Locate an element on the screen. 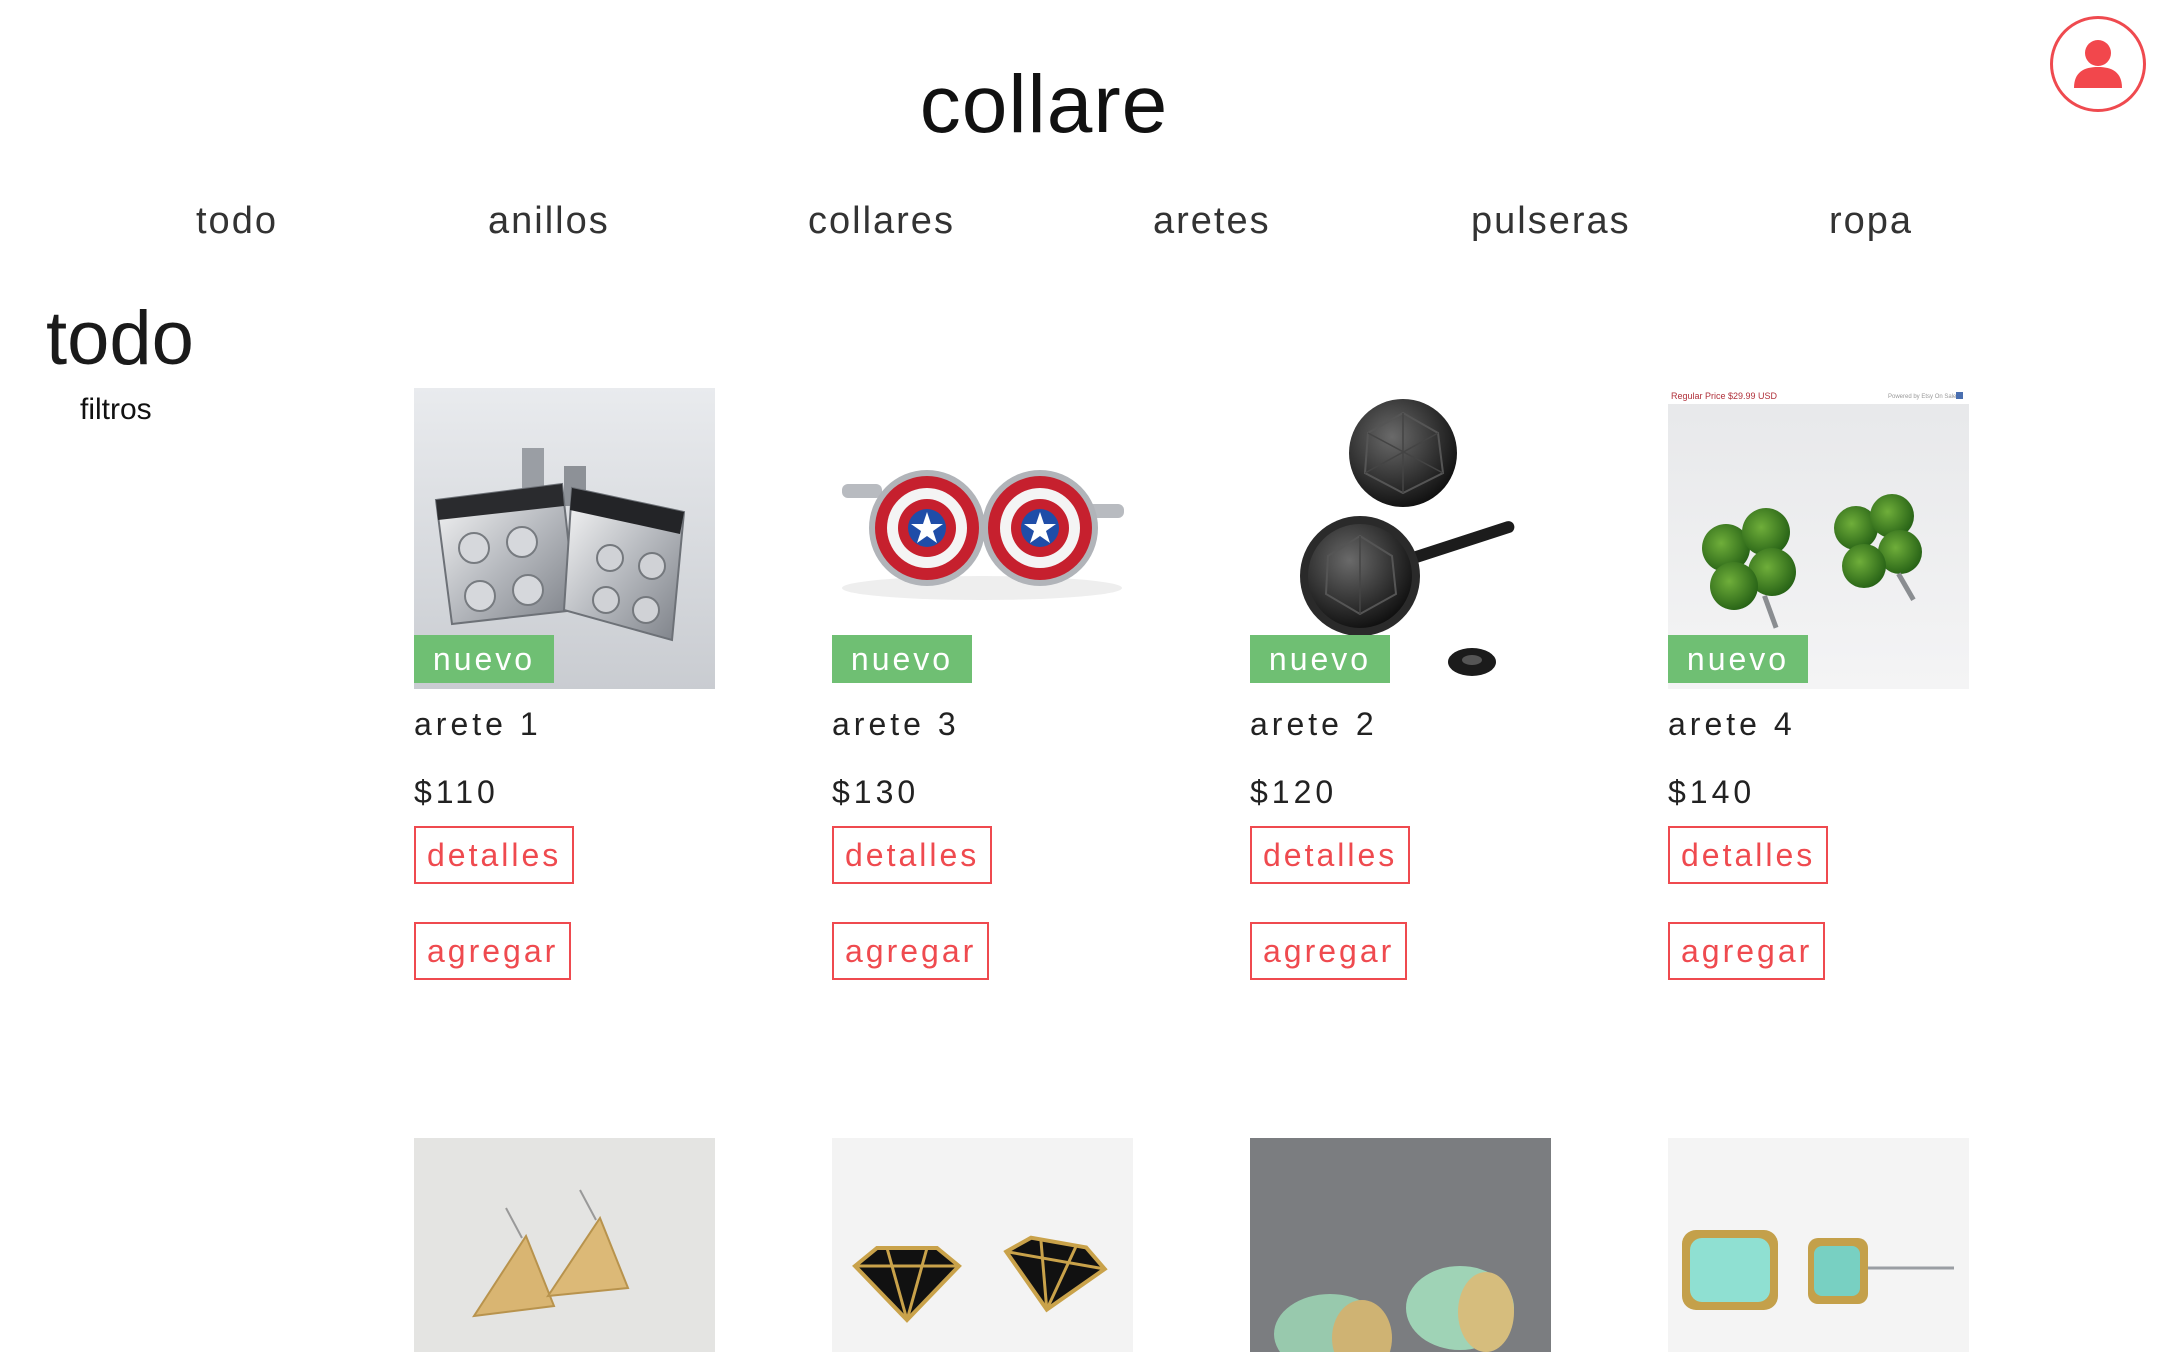 The width and height of the screenshot is (2160, 1352). nav-item-ropa: ropa is located at coordinates (1871, 221).